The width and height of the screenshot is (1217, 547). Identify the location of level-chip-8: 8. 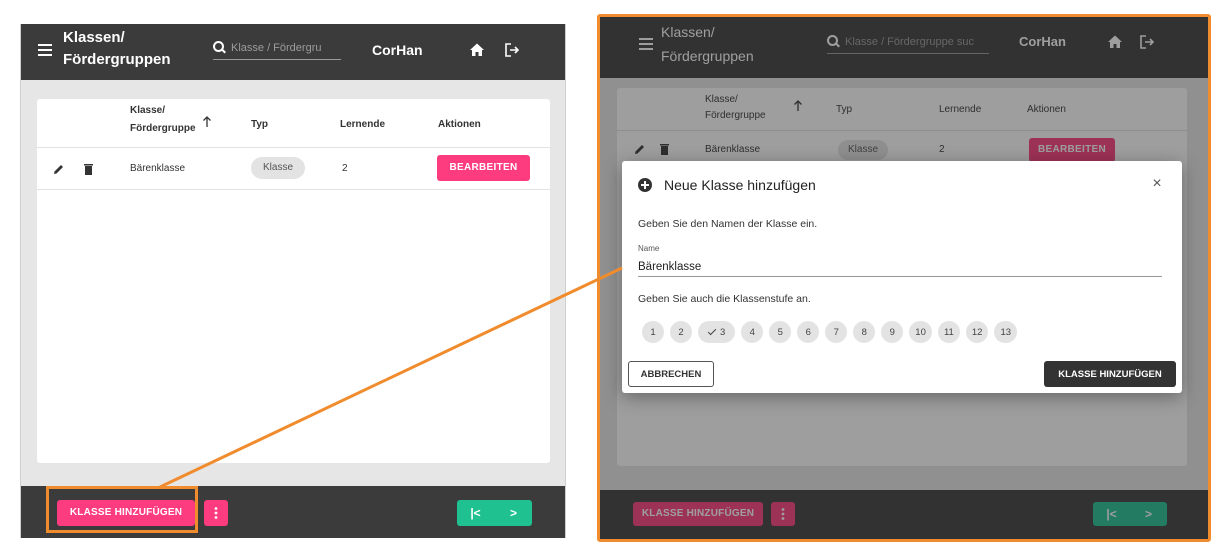
(864, 332).